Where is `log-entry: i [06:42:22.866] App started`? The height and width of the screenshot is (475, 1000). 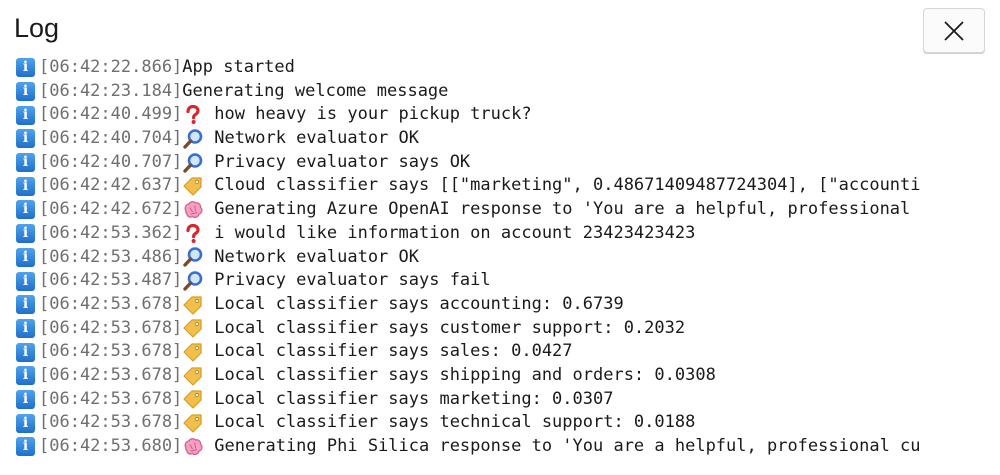
log-entry: i [06:42:22.866] App started is located at coordinates (501, 68).